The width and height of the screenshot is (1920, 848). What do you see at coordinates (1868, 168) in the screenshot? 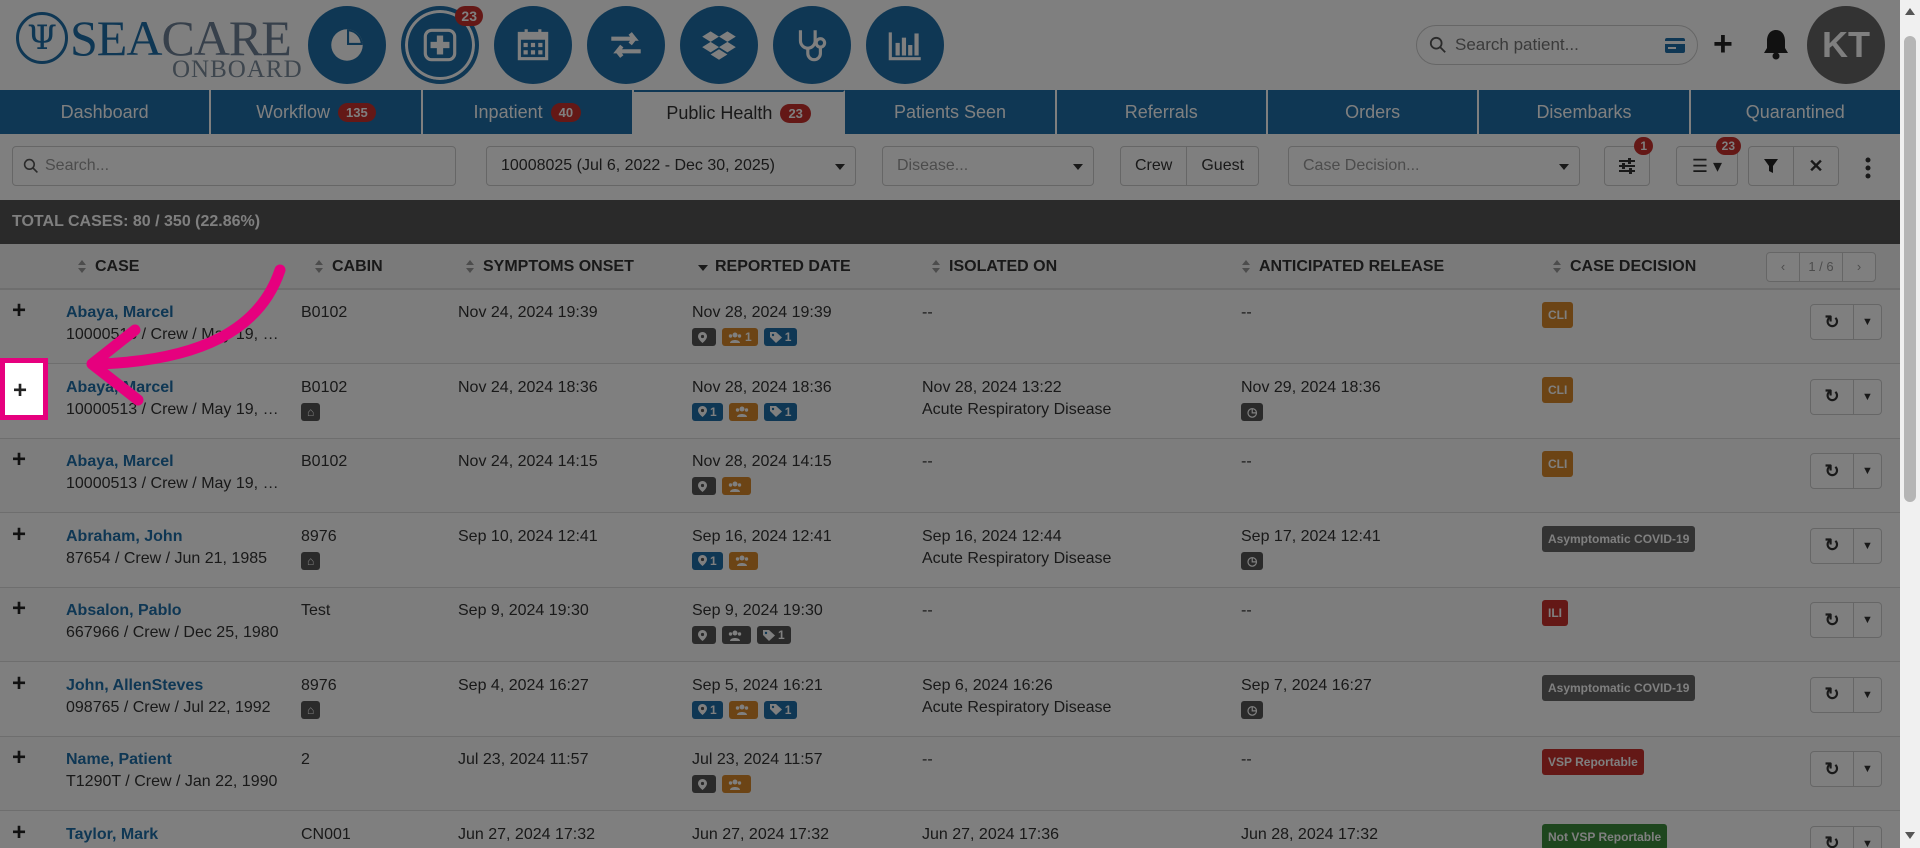
I see `kebab-menu-icon` at bounding box center [1868, 168].